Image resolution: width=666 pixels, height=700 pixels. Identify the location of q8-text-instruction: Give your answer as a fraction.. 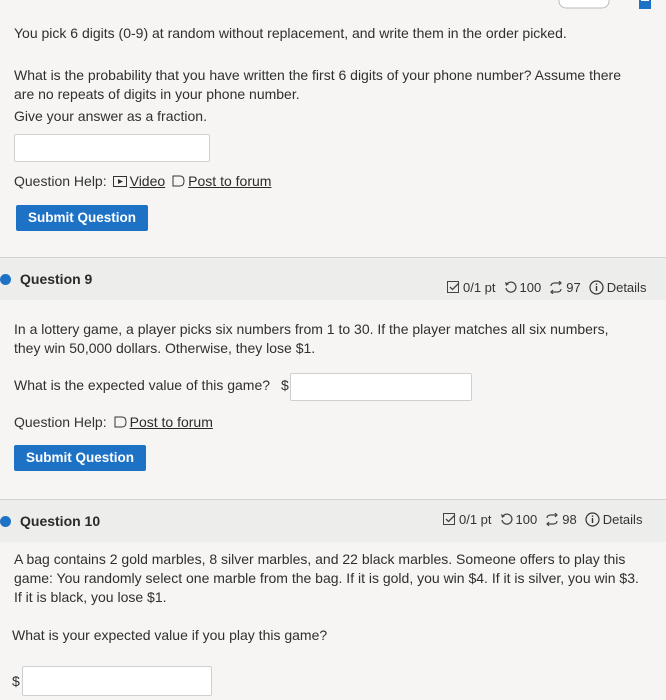
(110, 116).